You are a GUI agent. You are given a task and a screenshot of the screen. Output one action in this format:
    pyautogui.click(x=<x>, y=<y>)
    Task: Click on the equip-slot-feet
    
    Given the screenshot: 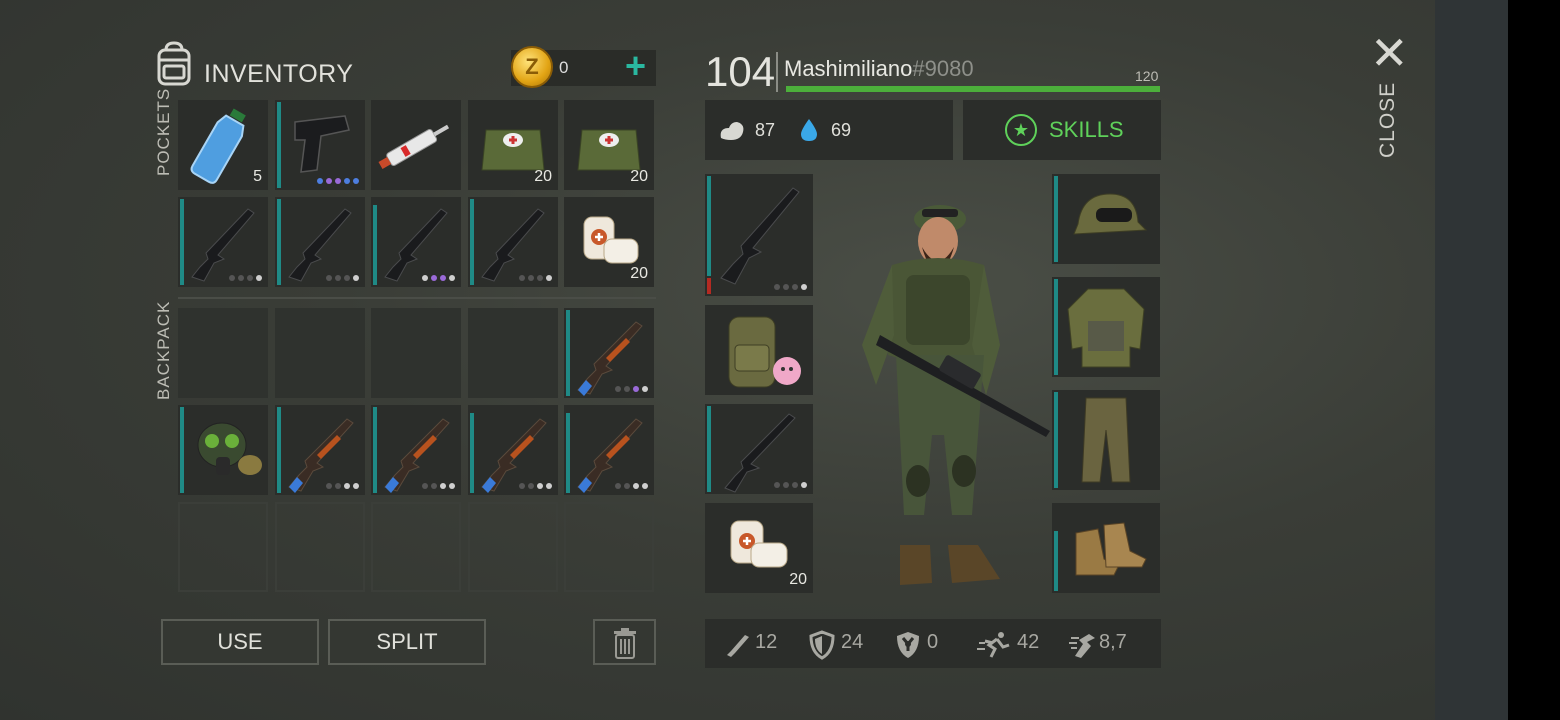 What is the action you would take?
    pyautogui.click(x=1106, y=548)
    